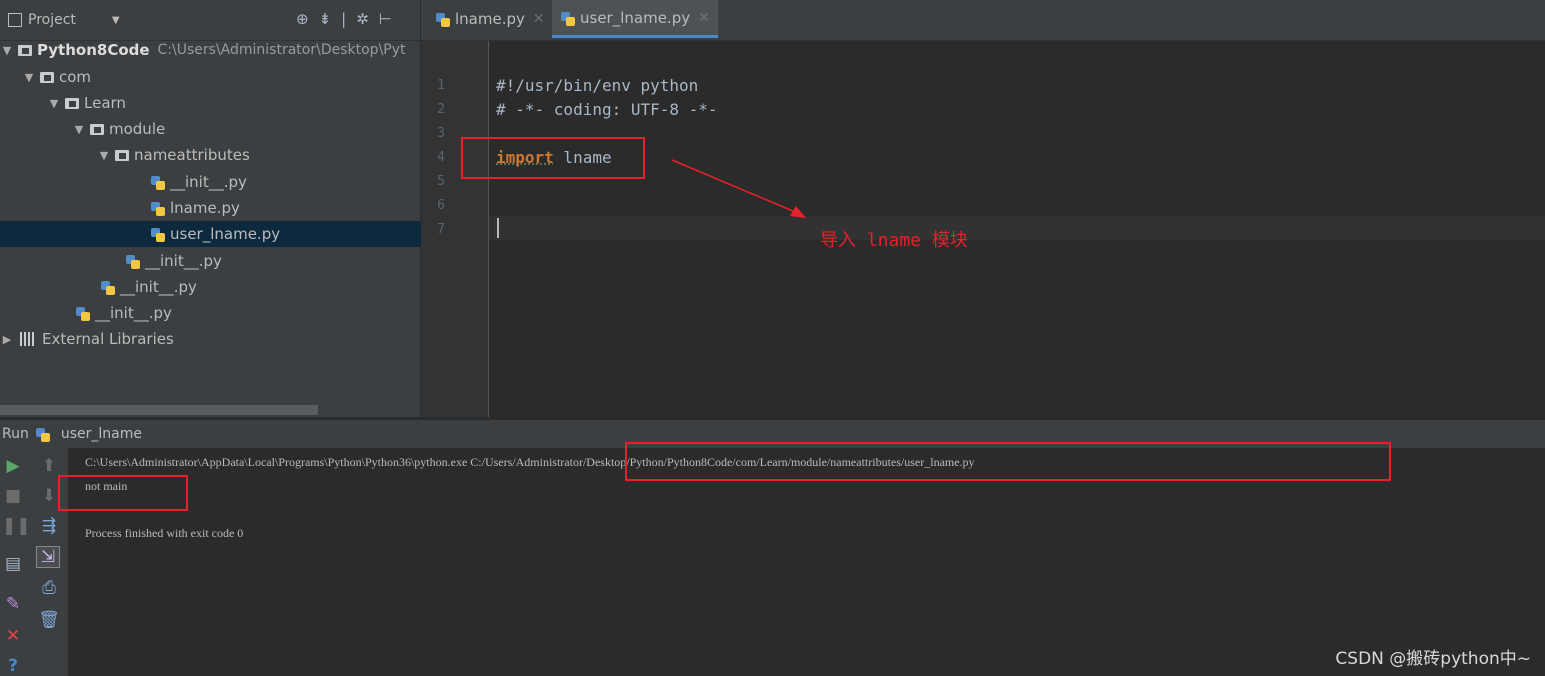 This screenshot has height=676, width=1545. Describe the element at coordinates (49, 620) in the screenshot. I see `trash-icon: 🗑` at that location.